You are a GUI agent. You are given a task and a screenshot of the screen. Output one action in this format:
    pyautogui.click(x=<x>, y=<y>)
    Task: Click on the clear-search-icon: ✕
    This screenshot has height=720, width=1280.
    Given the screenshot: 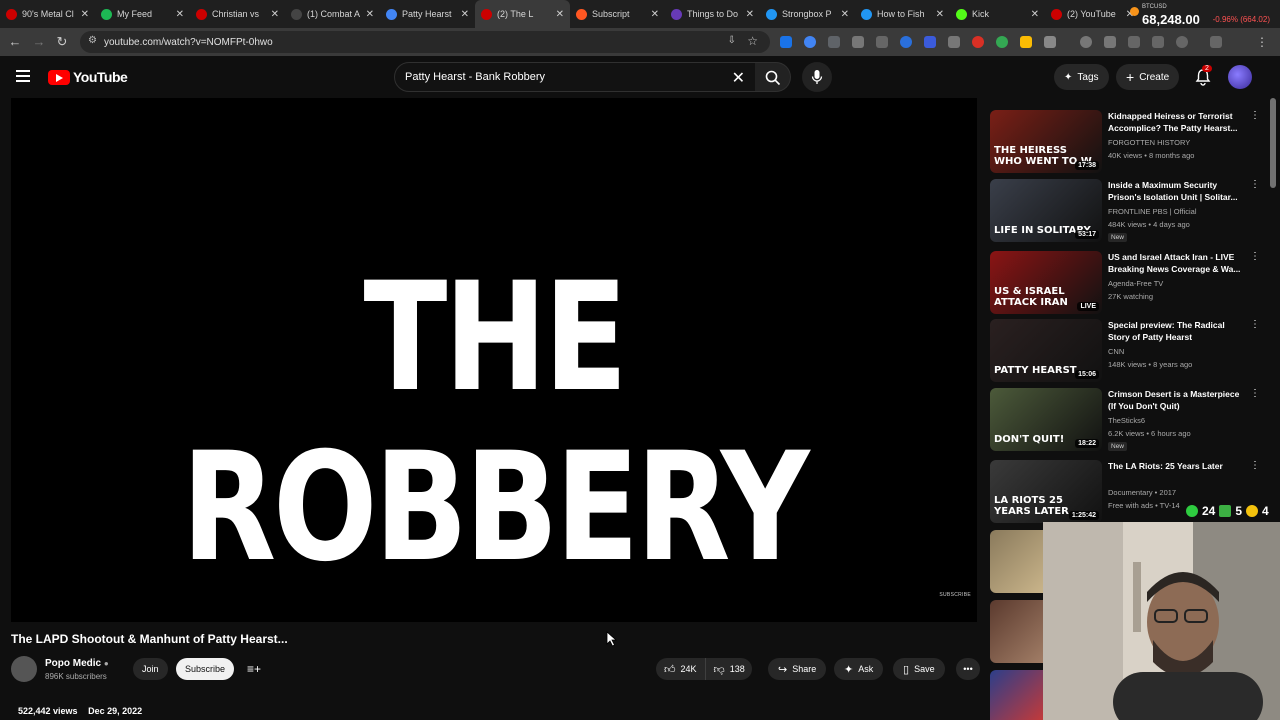 What is the action you would take?
    pyautogui.click(x=738, y=78)
    